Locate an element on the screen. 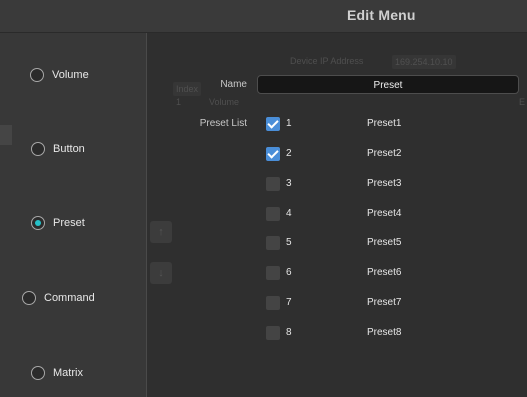  preset-number: 6 is located at coordinates (289, 272).